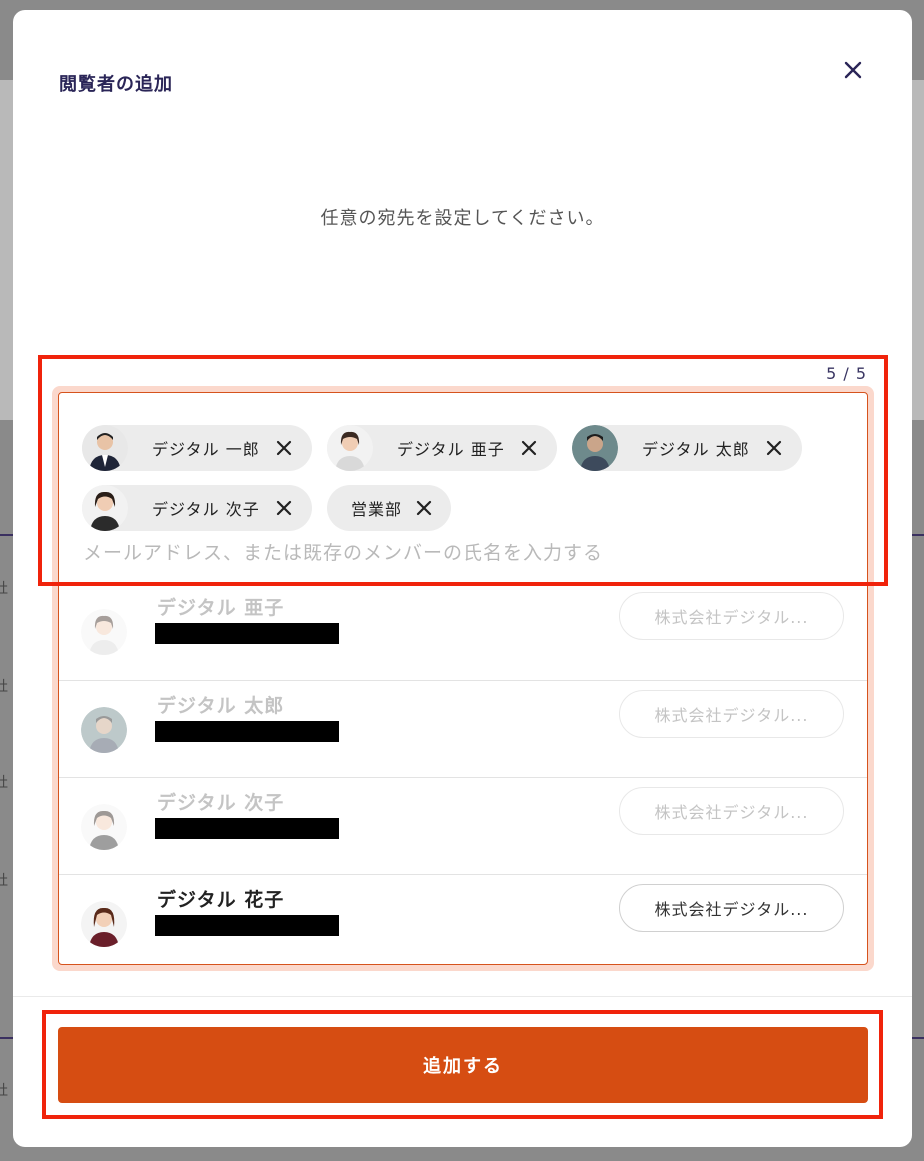 The width and height of the screenshot is (924, 1161). What do you see at coordinates (918, 250) in the screenshot?
I see `background-header-right` at bounding box center [918, 250].